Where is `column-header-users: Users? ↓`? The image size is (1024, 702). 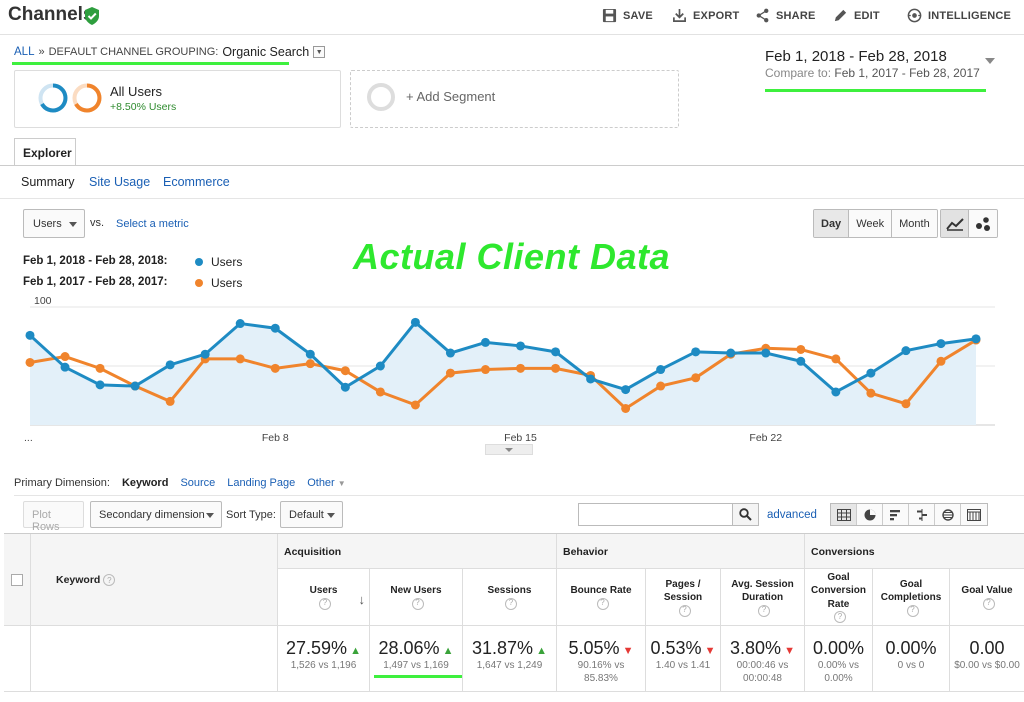 column-header-users: Users? ↓ is located at coordinates (324, 597).